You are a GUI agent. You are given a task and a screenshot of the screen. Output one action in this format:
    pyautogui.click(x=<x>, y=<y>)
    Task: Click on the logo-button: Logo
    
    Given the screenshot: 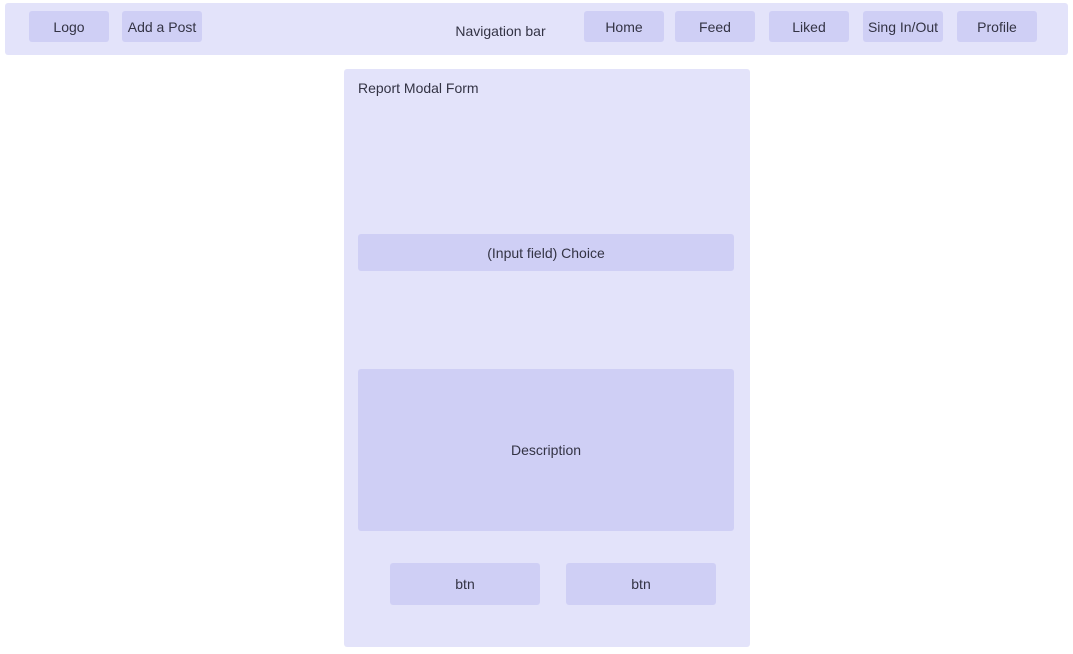 What is the action you would take?
    pyautogui.click(x=69, y=26)
    